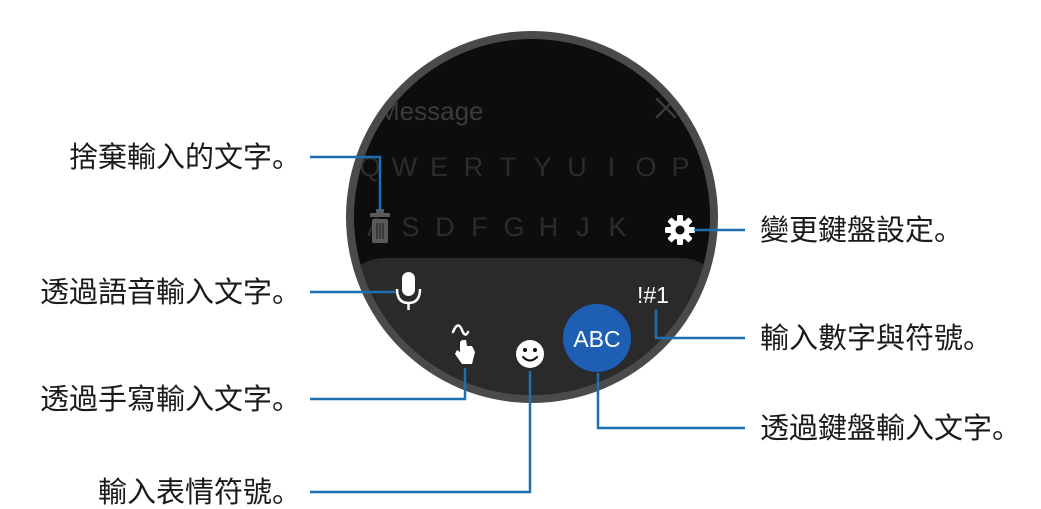  I want to click on key-r: R, so click(474, 167).